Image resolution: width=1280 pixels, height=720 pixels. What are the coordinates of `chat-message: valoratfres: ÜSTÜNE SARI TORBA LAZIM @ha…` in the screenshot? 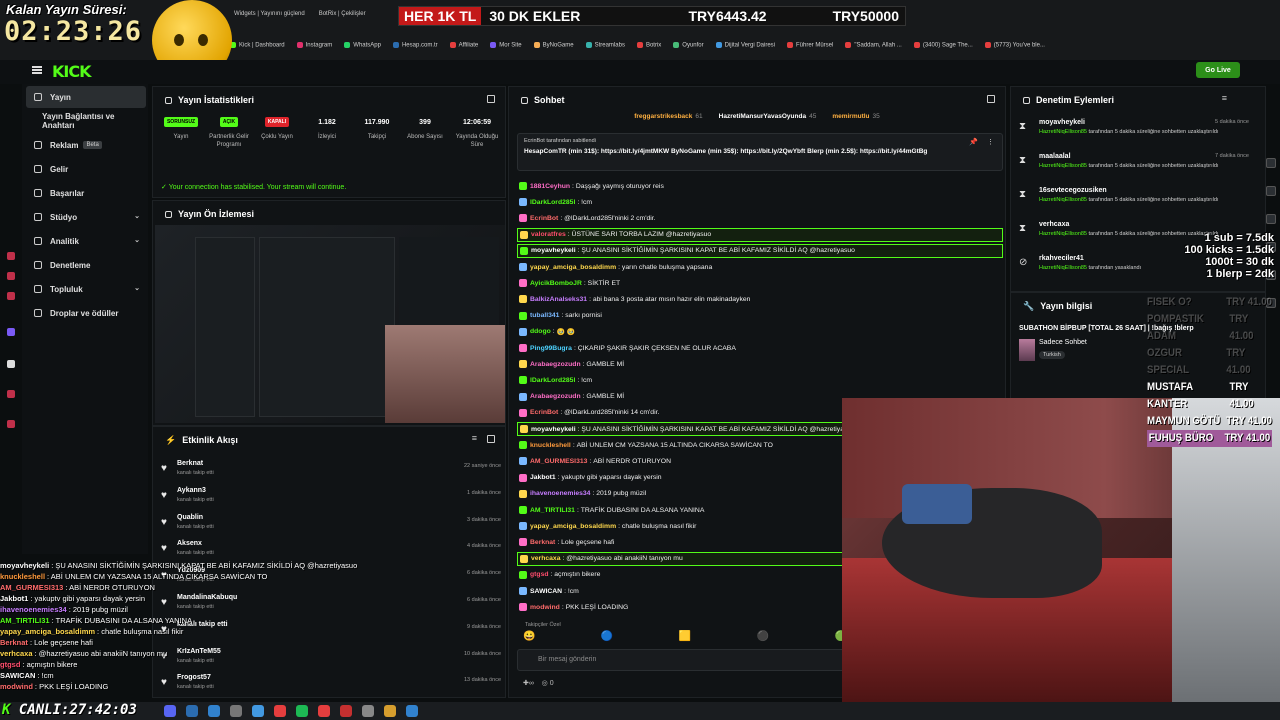 It's located at (760, 234).